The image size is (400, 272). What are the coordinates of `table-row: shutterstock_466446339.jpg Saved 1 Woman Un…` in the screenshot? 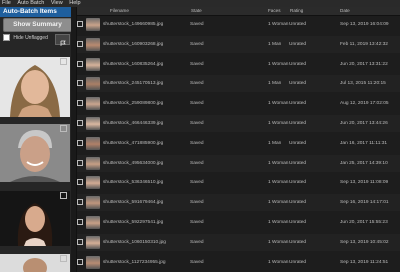 It's located at (238, 123).